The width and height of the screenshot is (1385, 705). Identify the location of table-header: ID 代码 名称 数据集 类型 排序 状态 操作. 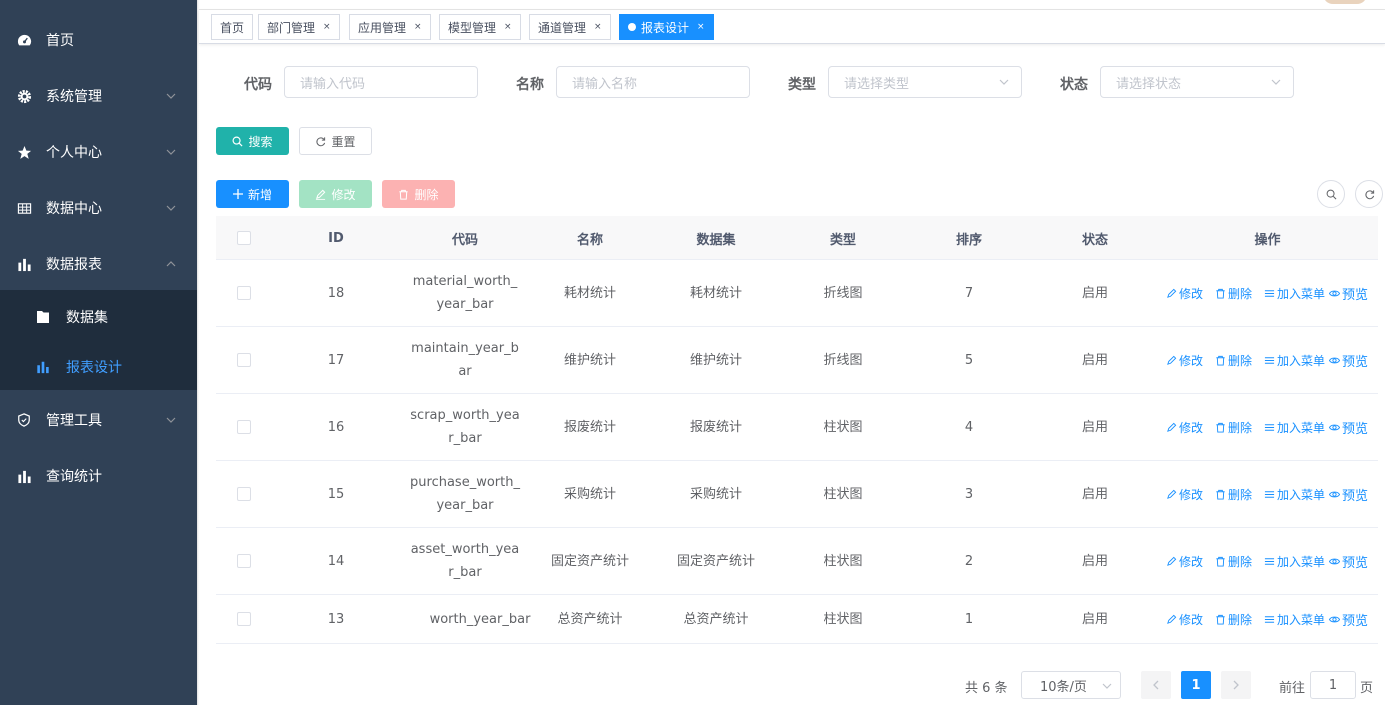
(797, 238).